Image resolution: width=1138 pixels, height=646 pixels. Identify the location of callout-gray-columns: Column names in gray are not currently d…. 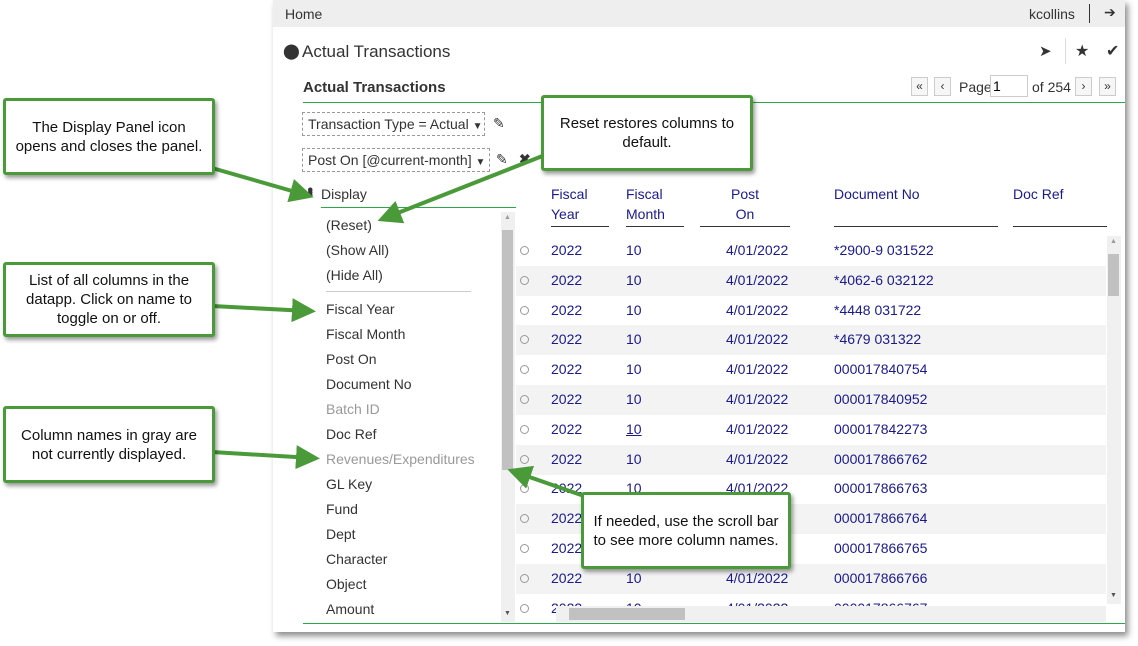
(109, 444).